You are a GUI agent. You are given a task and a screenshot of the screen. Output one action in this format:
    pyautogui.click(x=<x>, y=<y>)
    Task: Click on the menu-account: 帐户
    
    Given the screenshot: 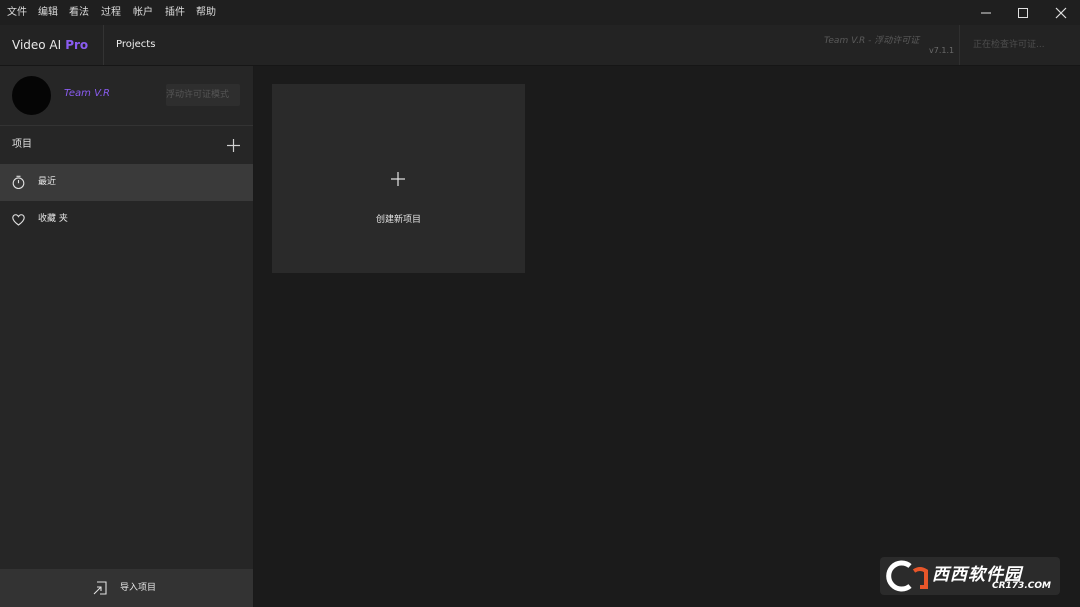 What is the action you would take?
    pyautogui.click(x=143, y=12)
    